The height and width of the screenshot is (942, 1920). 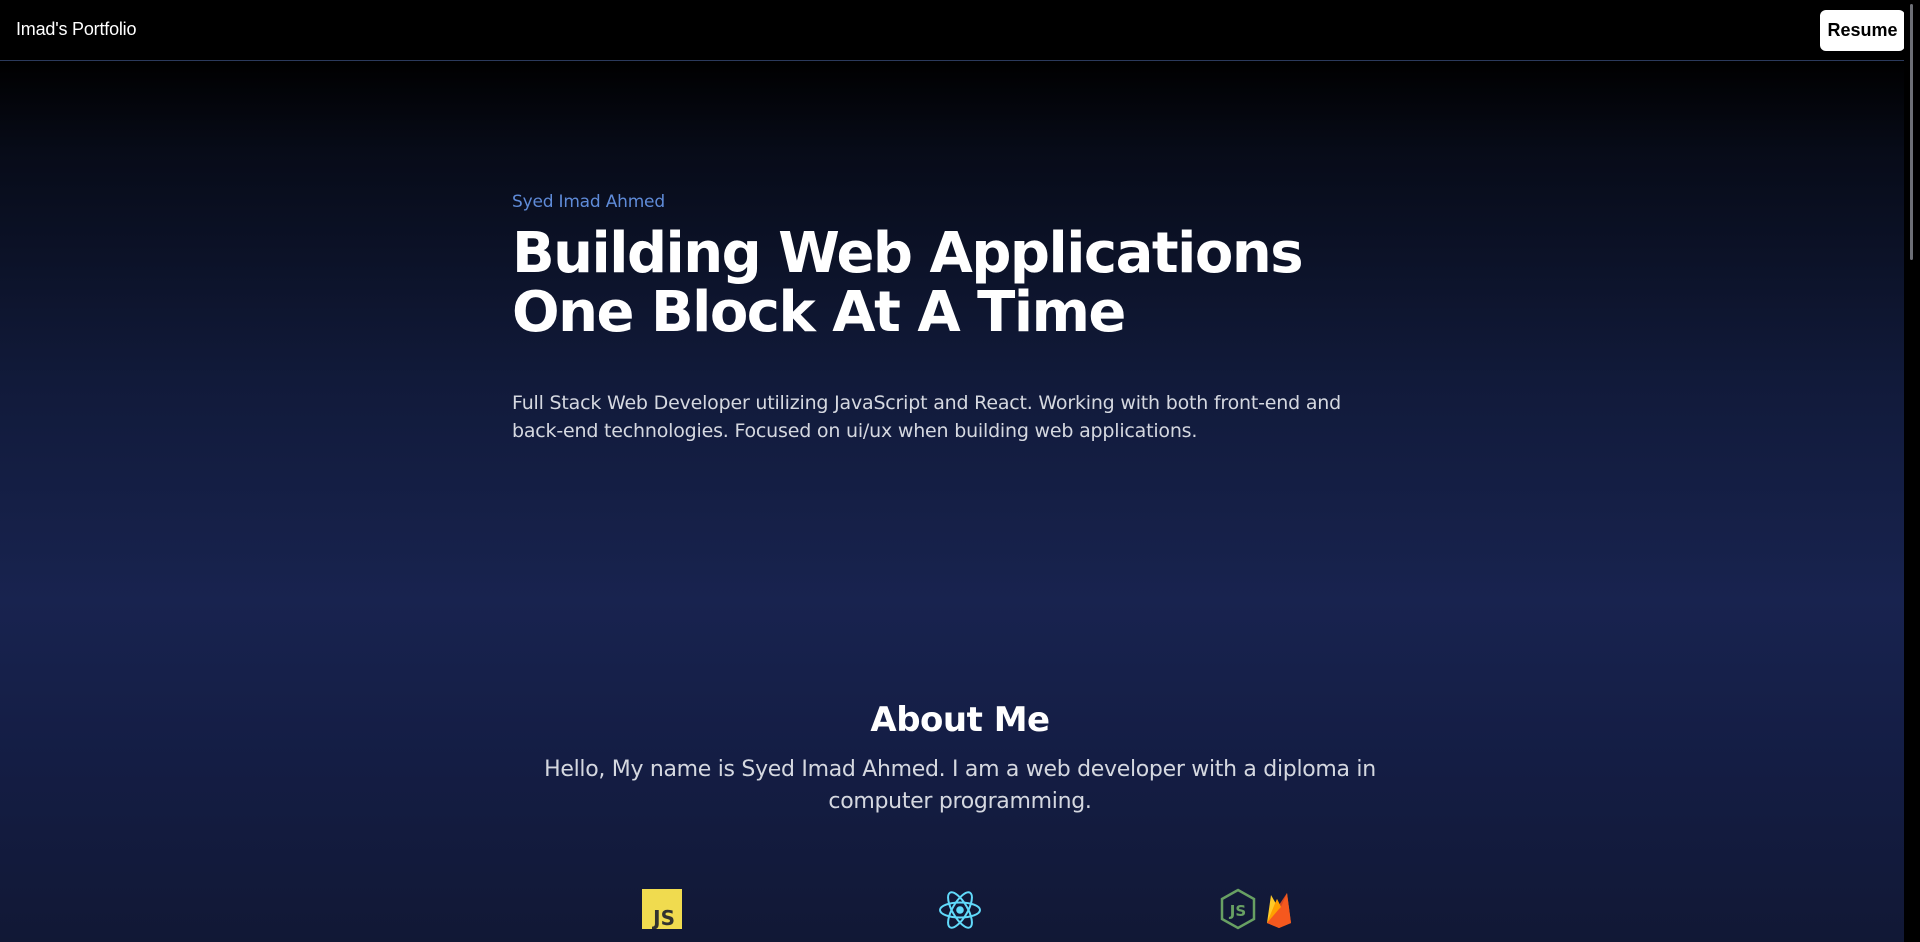 I want to click on javascript-icon: JS, so click(x=662, y=909).